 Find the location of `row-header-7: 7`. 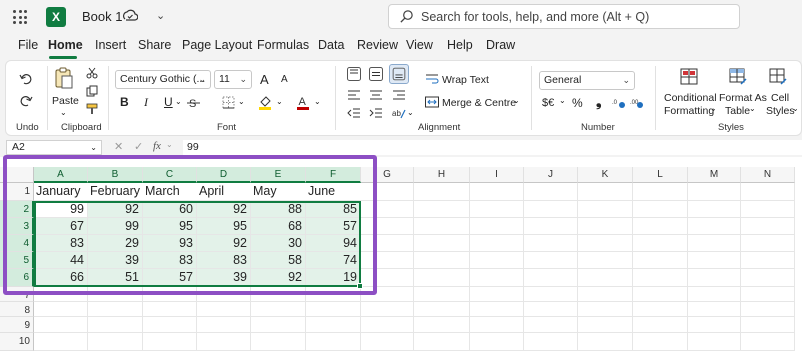

row-header-7: 7 is located at coordinates (17, 294).